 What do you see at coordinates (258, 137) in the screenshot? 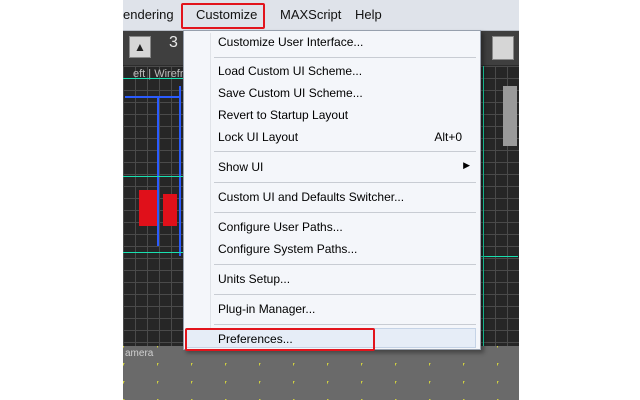
I see `menu-item-label: Lock UI Layout` at bounding box center [258, 137].